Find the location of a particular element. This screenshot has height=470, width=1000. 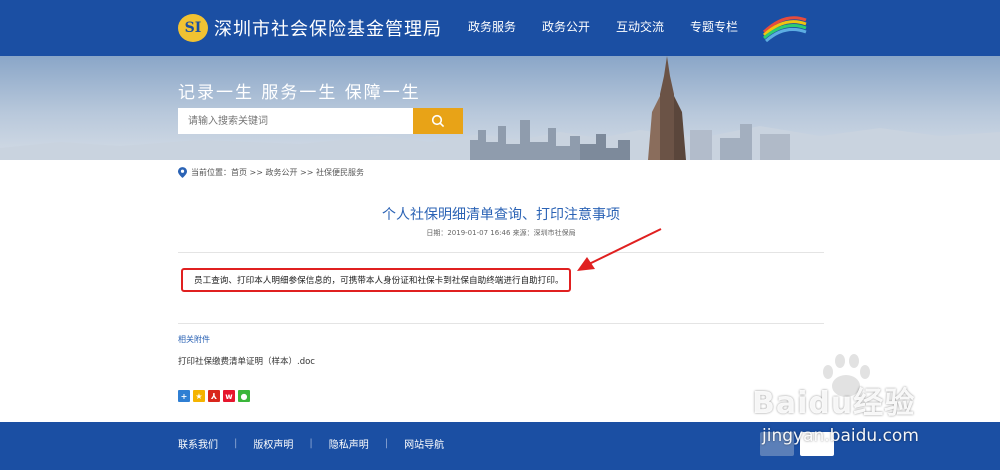

footer-link-sitemap: 网站导航 is located at coordinates (424, 443).